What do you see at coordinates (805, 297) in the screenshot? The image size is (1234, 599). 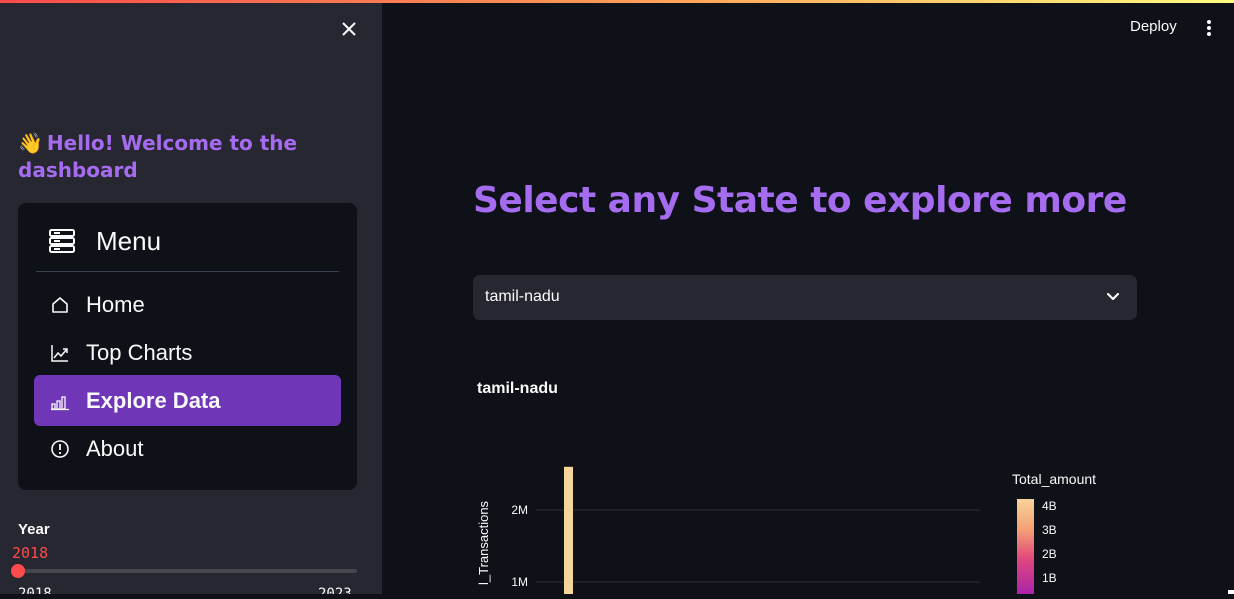 I see `state-select: tamil-nadu` at bounding box center [805, 297].